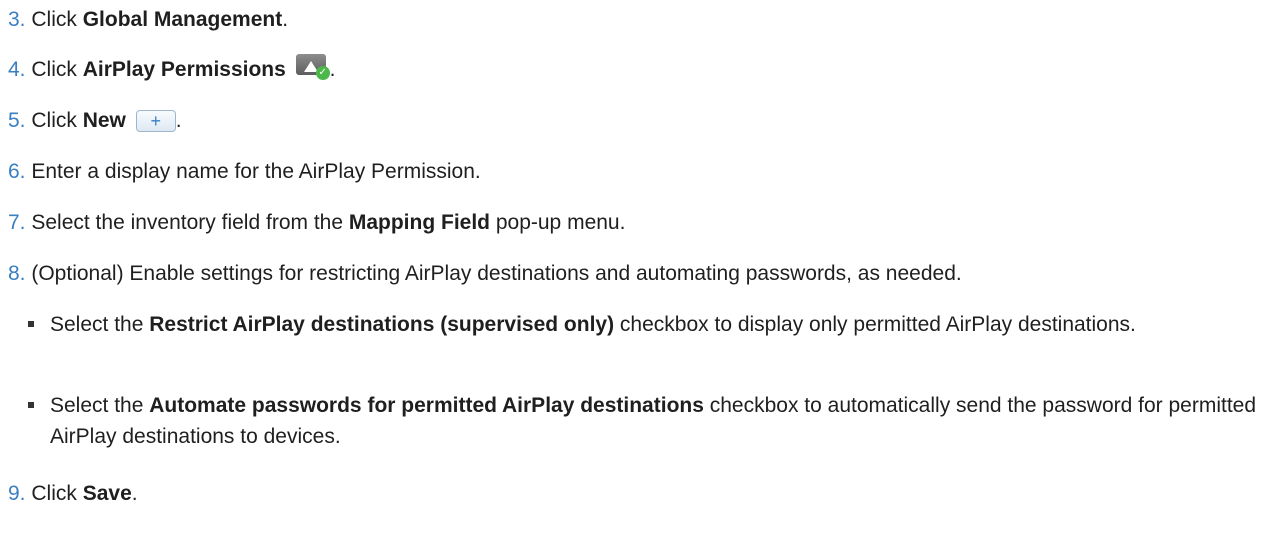 This screenshot has height=554, width=1283. What do you see at coordinates (17, 273) in the screenshot?
I see `step-number: 8.` at bounding box center [17, 273].